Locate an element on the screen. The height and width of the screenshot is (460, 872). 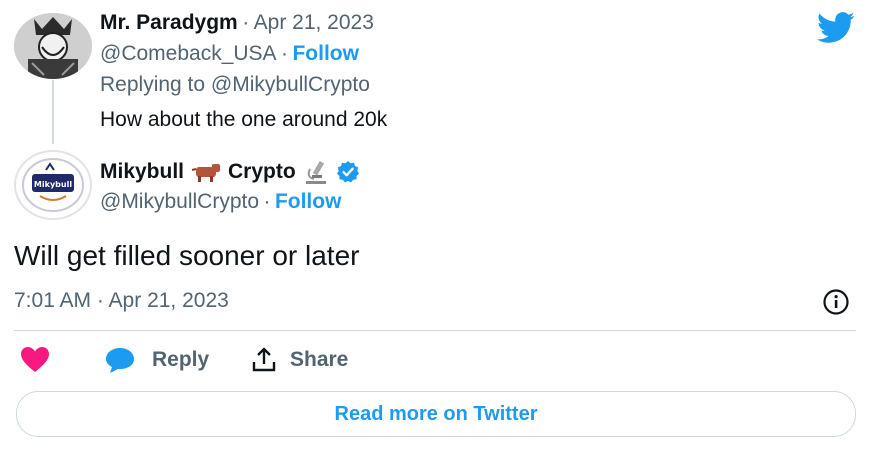
info-icon is located at coordinates (836, 302).